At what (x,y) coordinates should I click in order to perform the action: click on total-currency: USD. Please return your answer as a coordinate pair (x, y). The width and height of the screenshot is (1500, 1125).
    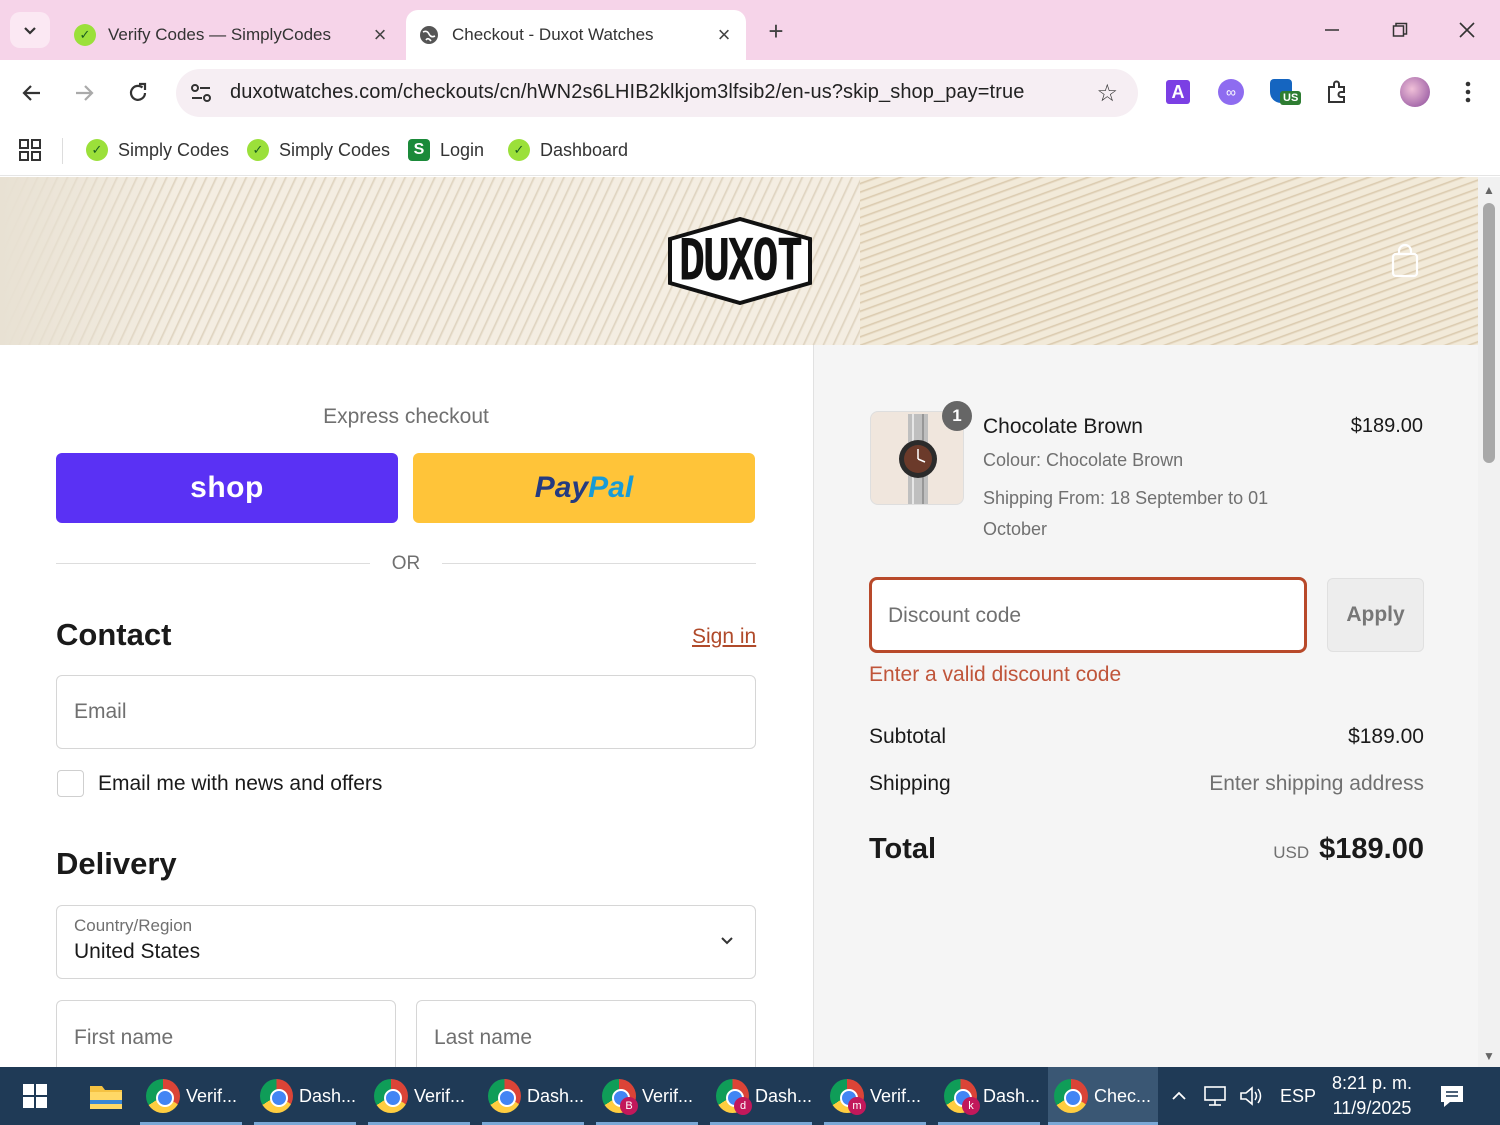
    Looking at the image, I should click on (1291, 852).